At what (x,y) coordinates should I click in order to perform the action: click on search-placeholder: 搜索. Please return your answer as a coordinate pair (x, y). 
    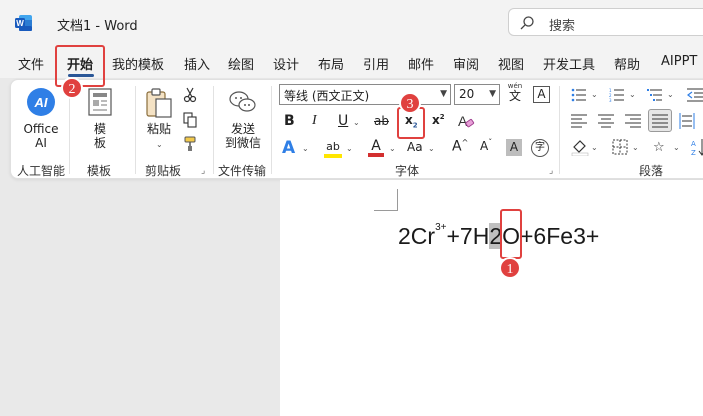
    Looking at the image, I should click on (562, 26).